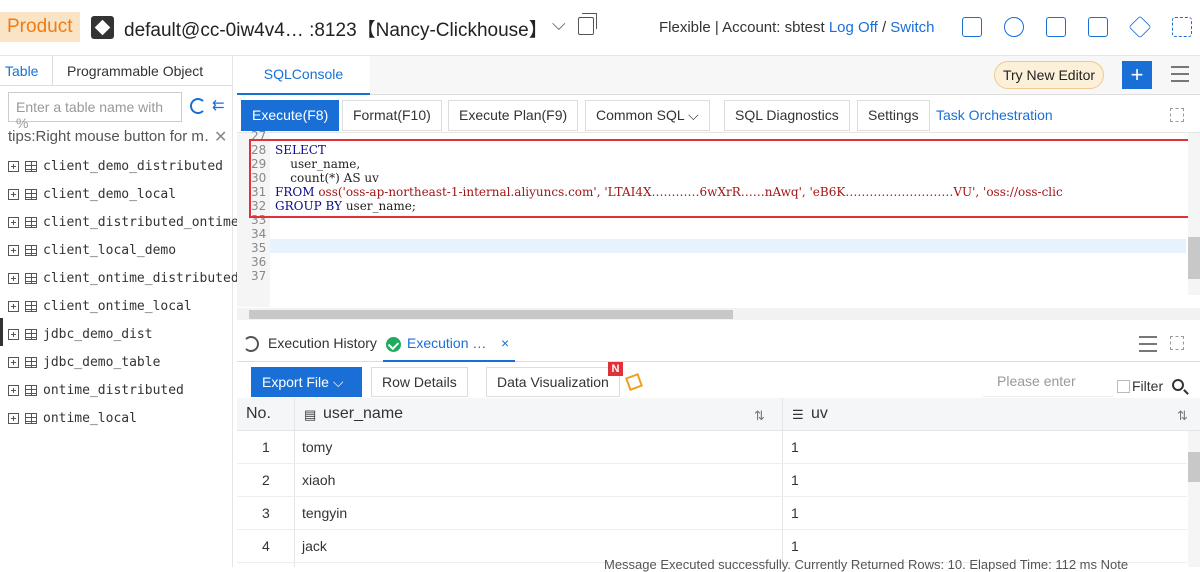 The width and height of the screenshot is (1200, 572). Describe the element at coordinates (419, 382) in the screenshot. I see `row-details-button: Row Details` at that location.